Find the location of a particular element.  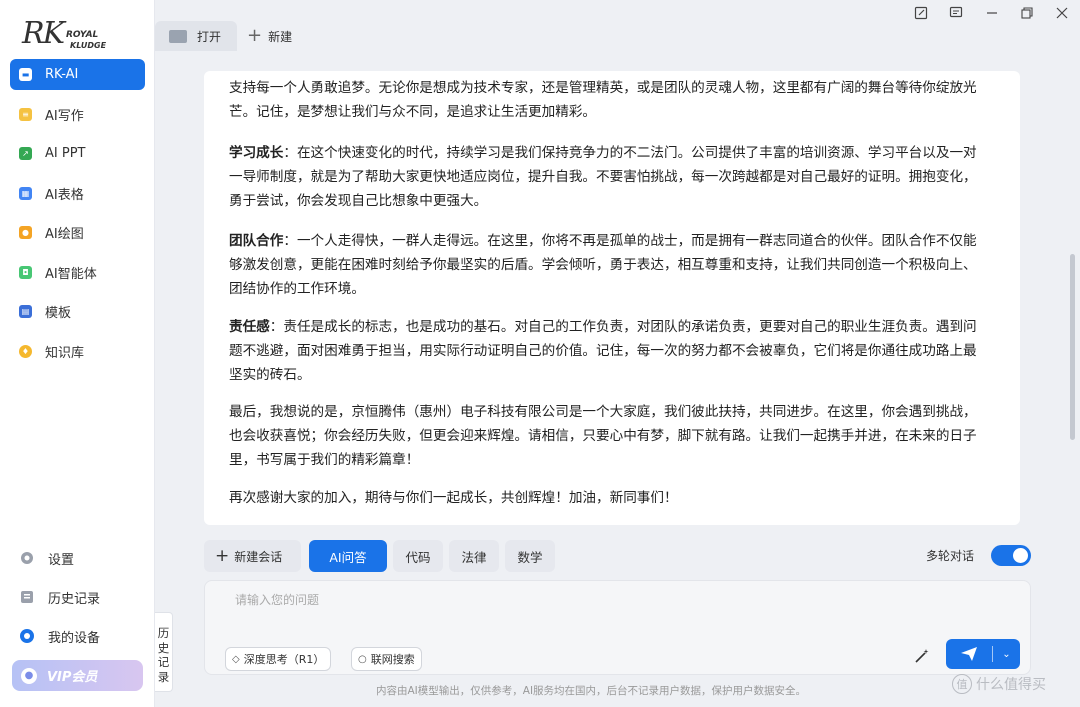

deep-think-button: ◇ 深度思考（R1） is located at coordinates (278, 659).